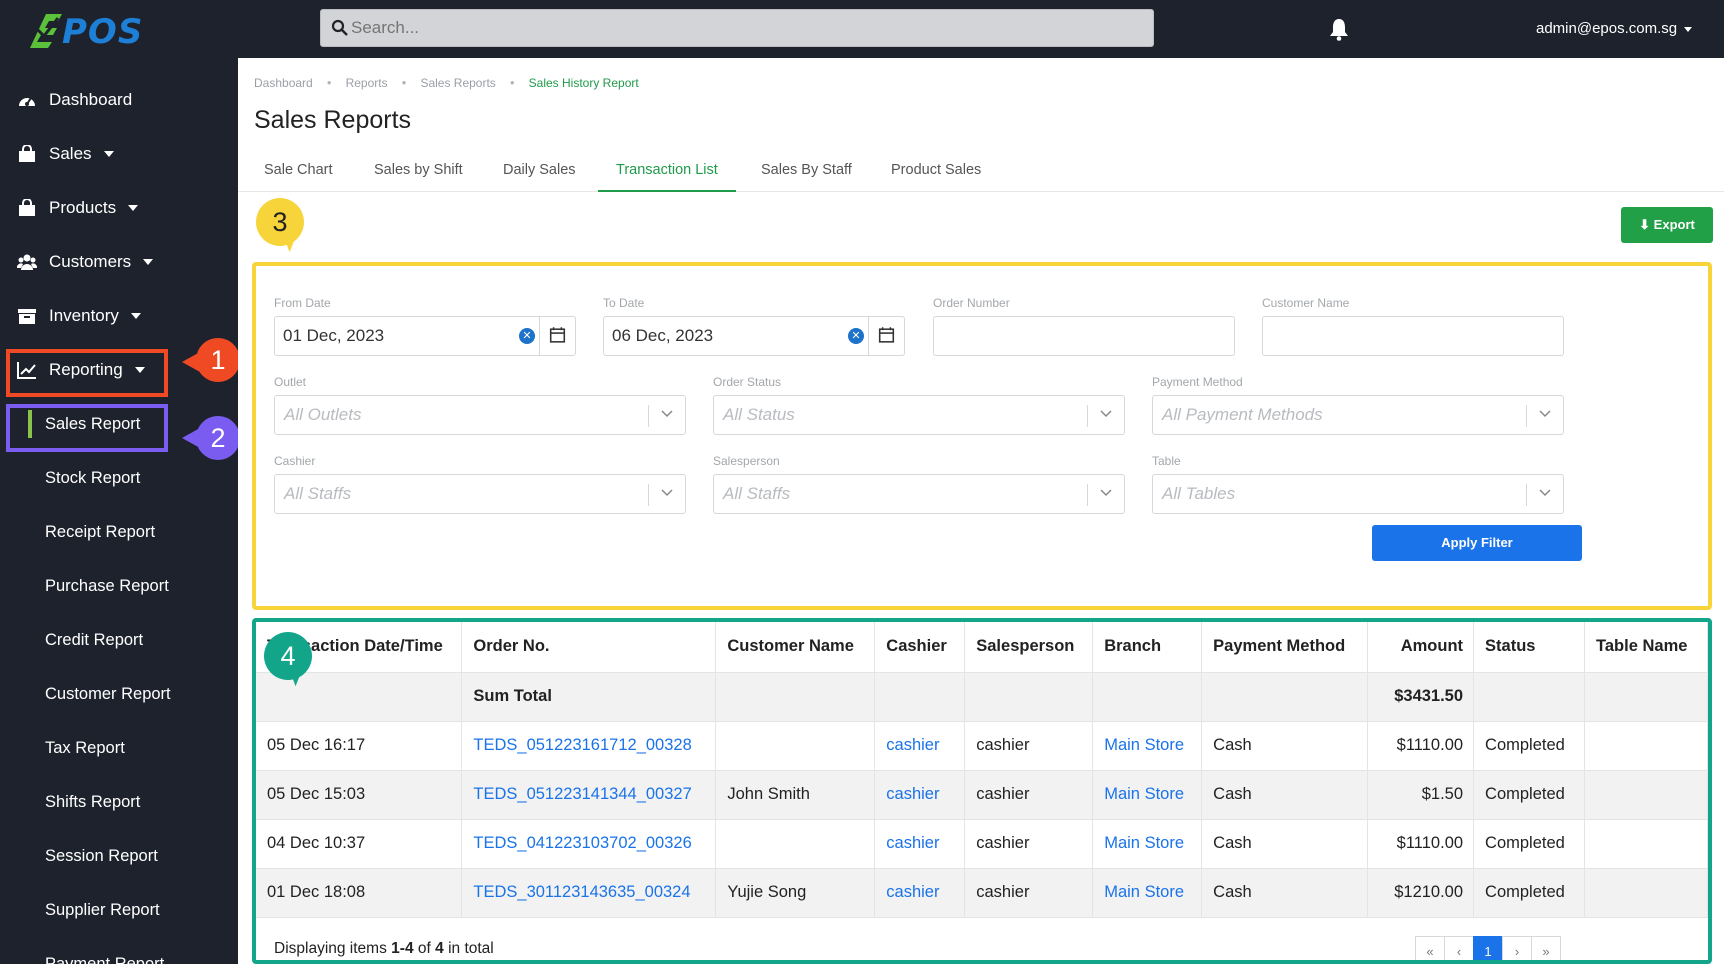  What do you see at coordinates (27, 153) in the screenshot?
I see `shopping-bag-icon` at bounding box center [27, 153].